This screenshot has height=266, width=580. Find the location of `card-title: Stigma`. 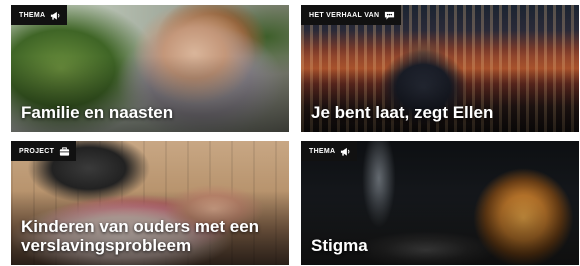

card-title: Stigma is located at coordinates (339, 245).